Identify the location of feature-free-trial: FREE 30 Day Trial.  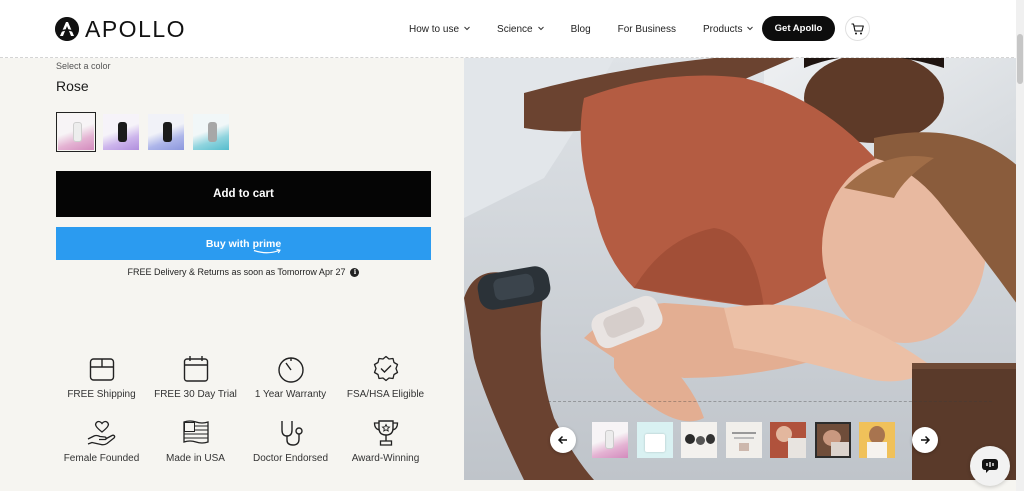
(195, 377).